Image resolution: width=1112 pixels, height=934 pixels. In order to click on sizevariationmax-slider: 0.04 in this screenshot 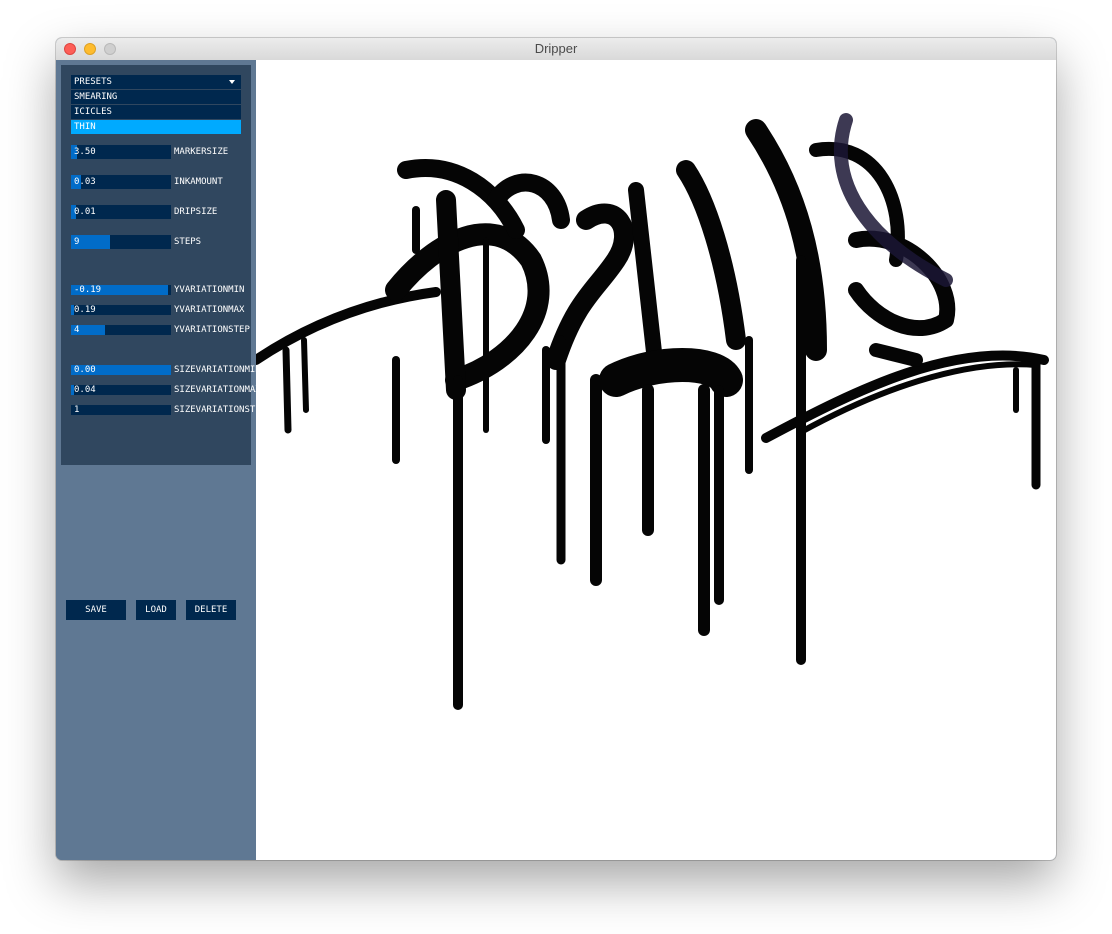, I will do `click(121, 390)`.